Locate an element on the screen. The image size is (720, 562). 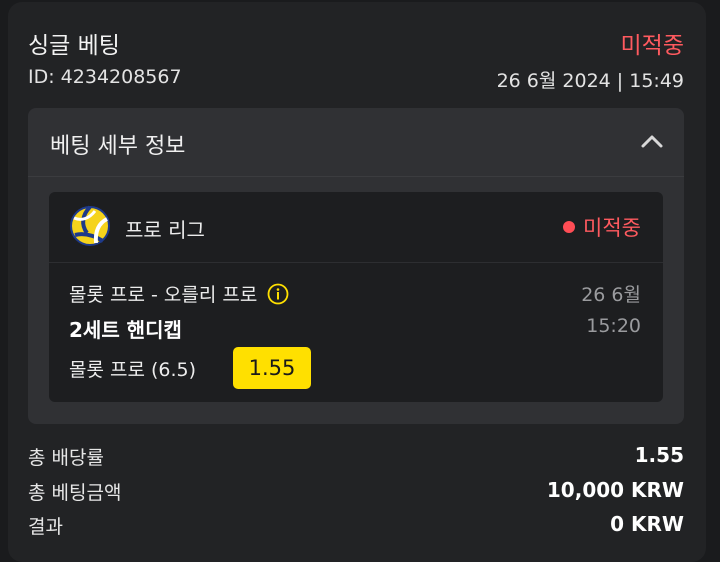
bet-status-badge: 미적중 is located at coordinates (652, 46).